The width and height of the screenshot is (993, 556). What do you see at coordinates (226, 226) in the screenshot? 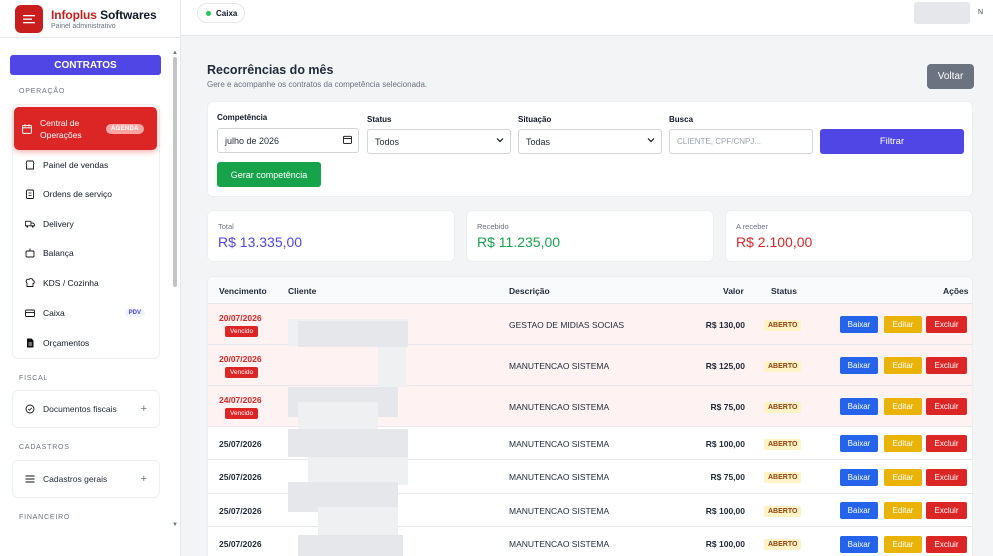
I see `stat-label: Total` at bounding box center [226, 226].